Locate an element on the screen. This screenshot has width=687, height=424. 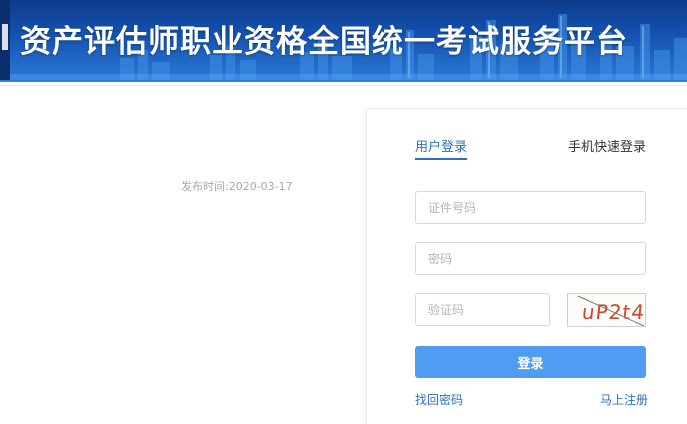
captcha-noise-line is located at coordinates (611, 310).